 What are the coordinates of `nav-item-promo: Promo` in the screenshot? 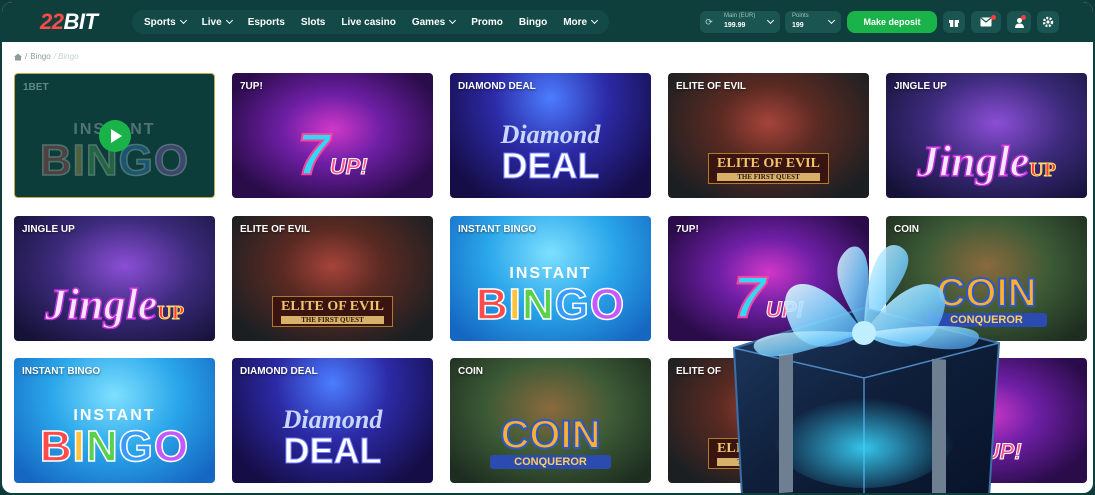 It's located at (487, 22).